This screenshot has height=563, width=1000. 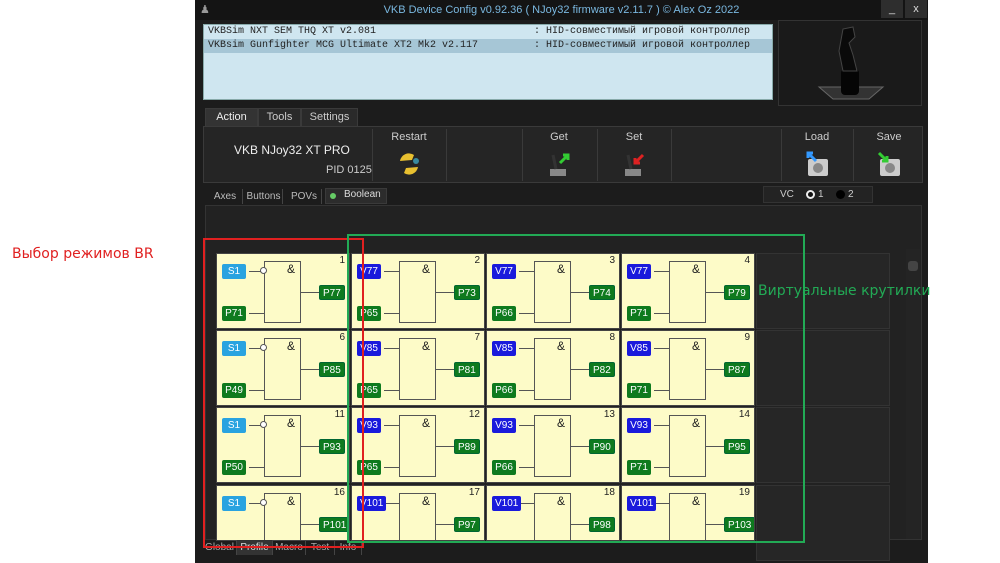 What do you see at coordinates (737, 369) in the screenshot?
I see `output-badge: P87` at bounding box center [737, 369].